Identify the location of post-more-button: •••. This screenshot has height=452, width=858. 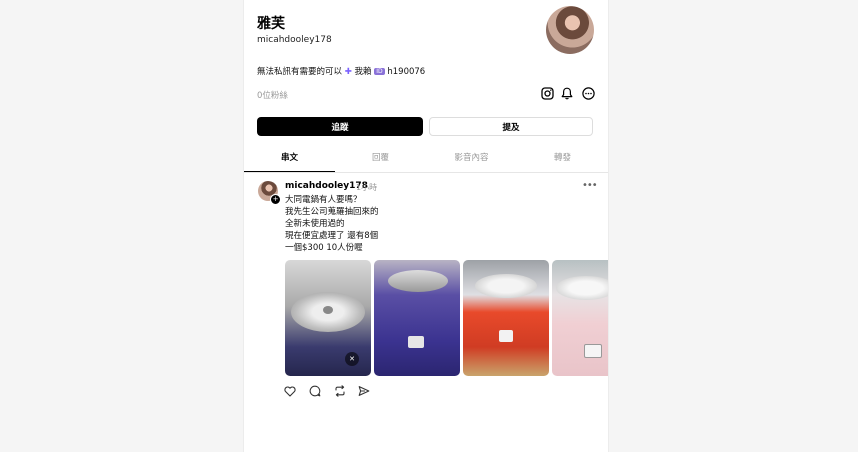
(590, 185).